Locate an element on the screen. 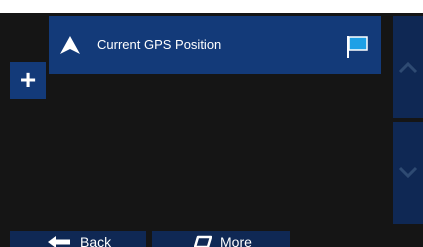  more-button: More is located at coordinates (221, 239).